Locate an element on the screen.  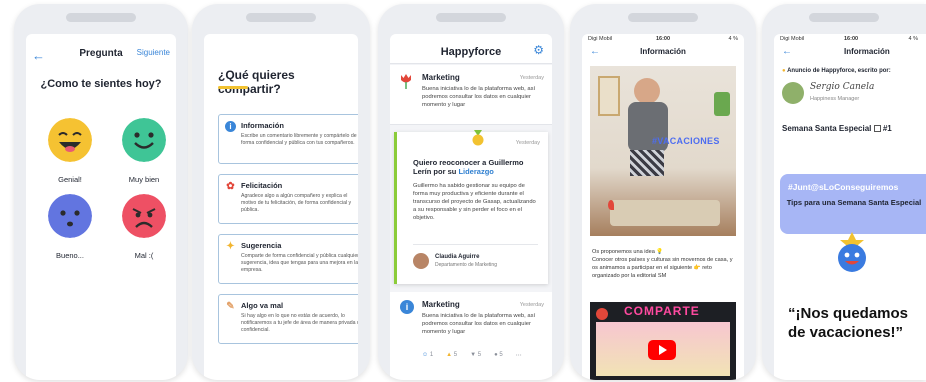
reaction-thumbsdown: ▼ 5 is located at coordinates (475, 355).